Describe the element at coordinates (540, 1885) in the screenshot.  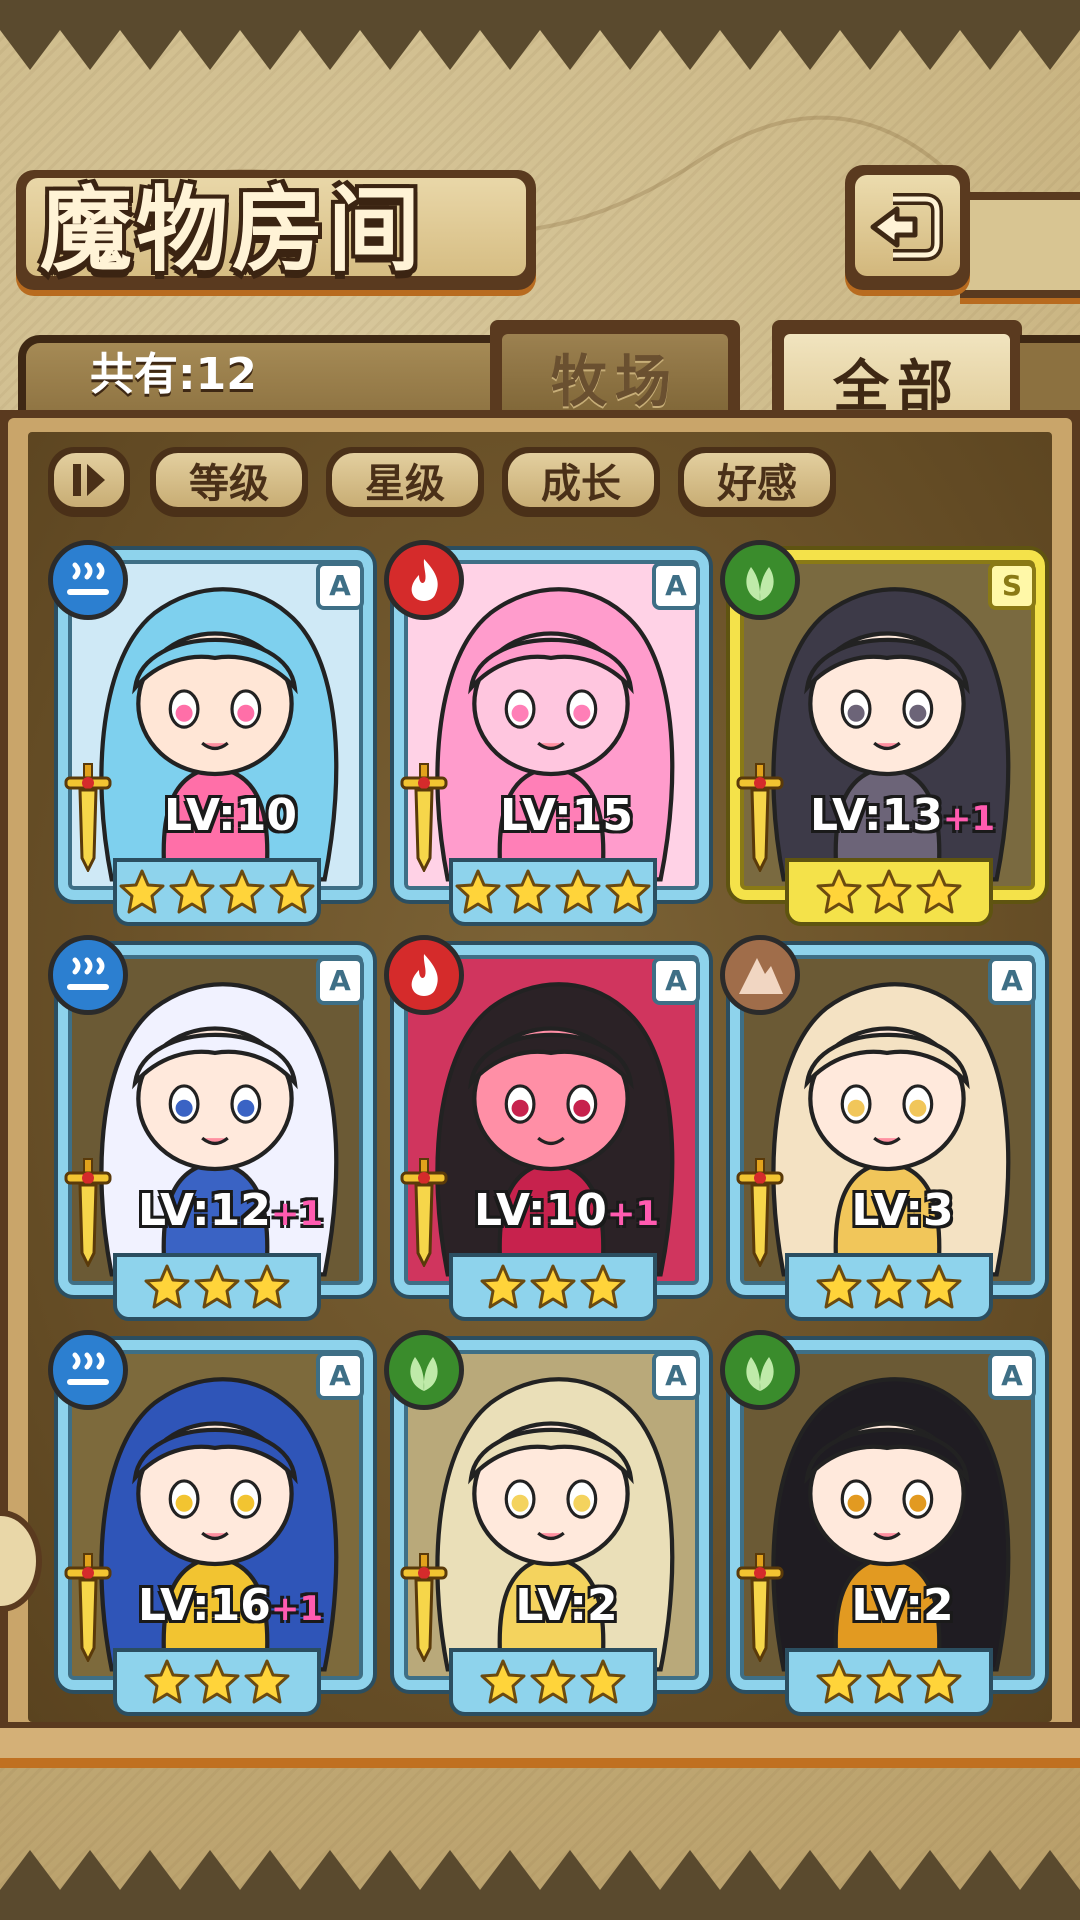
I see `bottom-zigzag-border` at that location.